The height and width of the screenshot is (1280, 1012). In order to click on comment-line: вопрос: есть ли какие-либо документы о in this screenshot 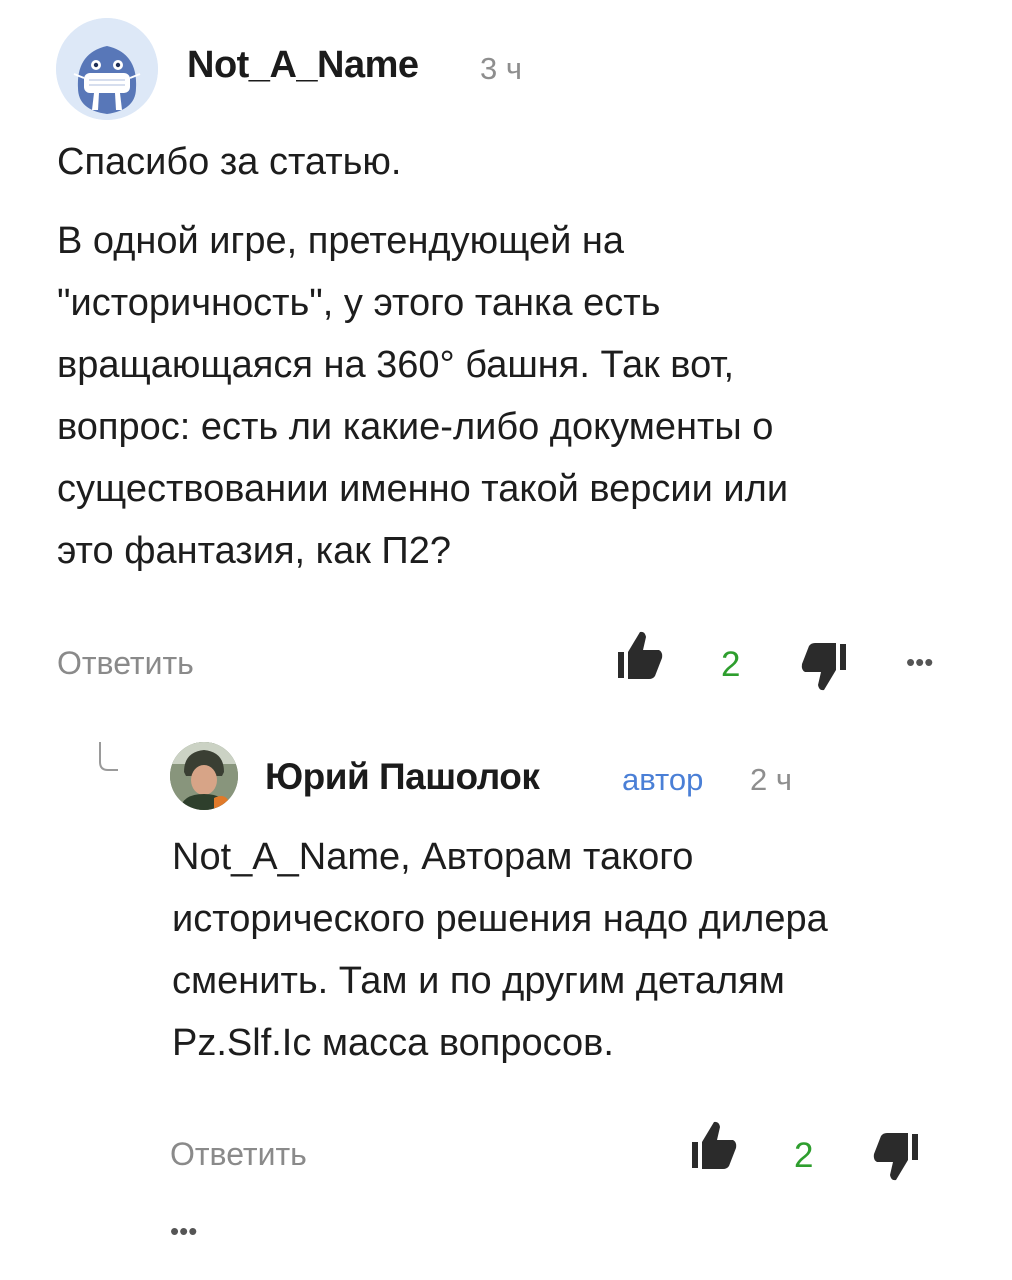, I will do `click(415, 427)`.